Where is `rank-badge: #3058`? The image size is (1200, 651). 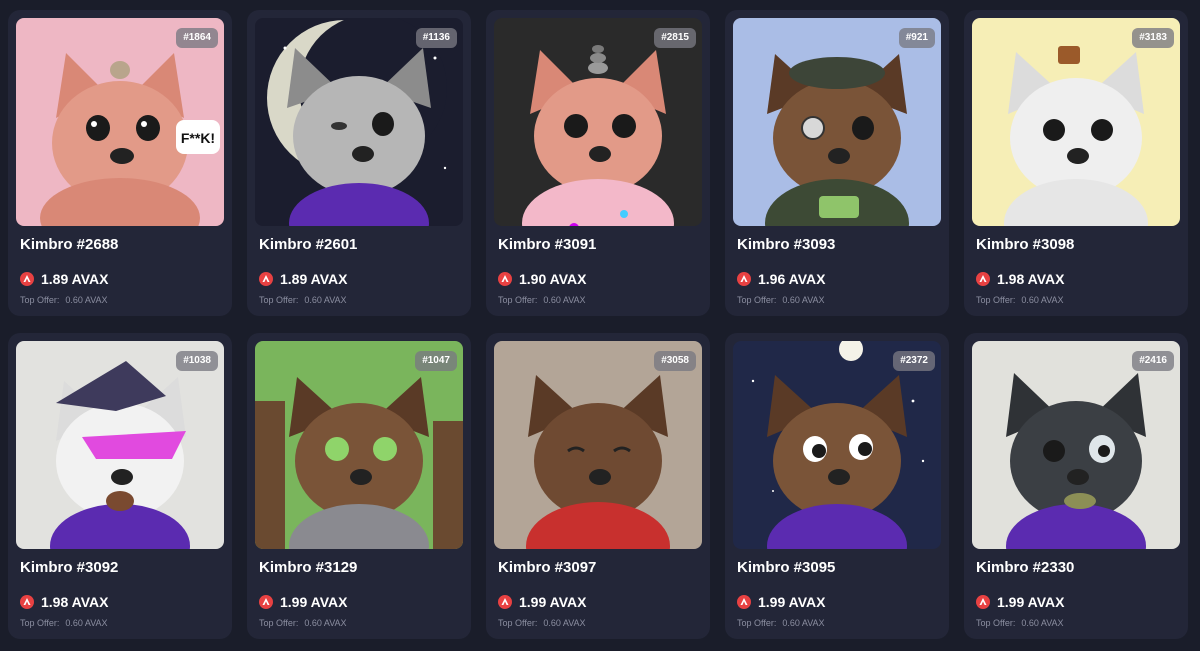 rank-badge: #3058 is located at coordinates (675, 361).